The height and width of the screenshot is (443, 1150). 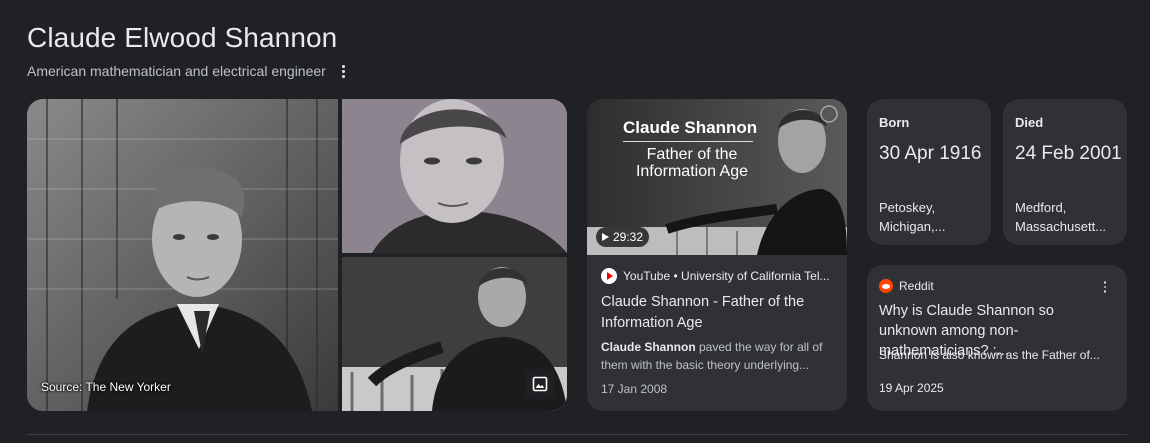 What do you see at coordinates (886, 286) in the screenshot?
I see `reddit-icon` at bounding box center [886, 286].